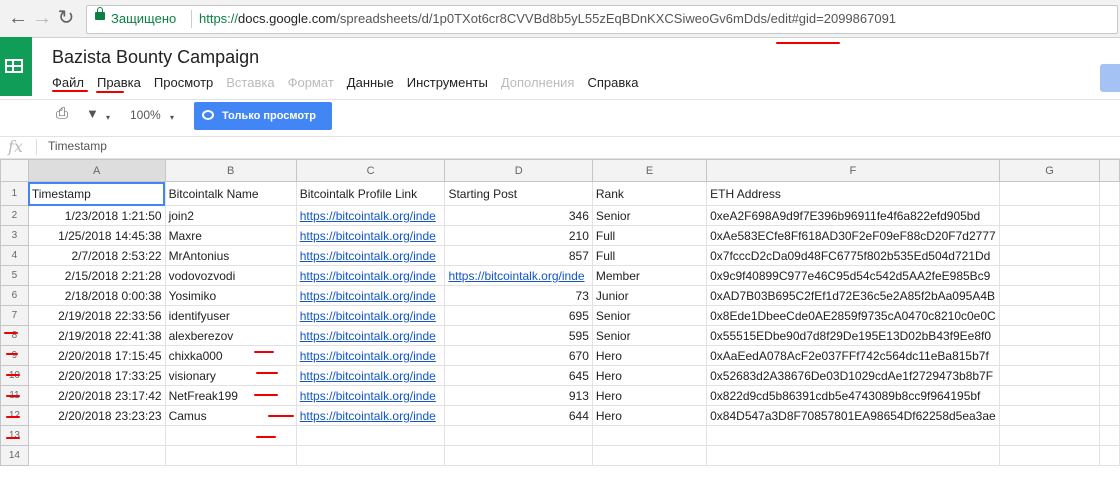  What do you see at coordinates (230, 215) in the screenshot?
I see `name-cell: join2` at bounding box center [230, 215].